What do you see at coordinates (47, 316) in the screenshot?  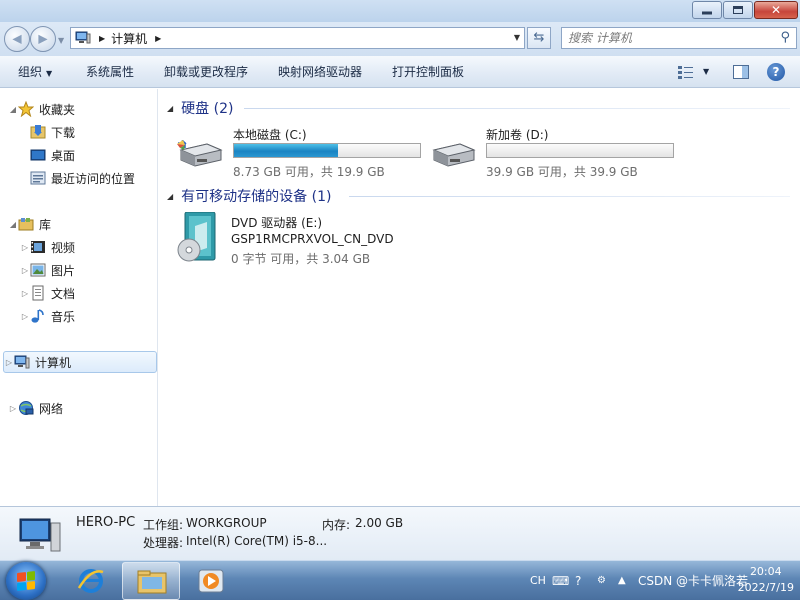 I see `nav-music: ▷ 音乐` at bounding box center [47, 316].